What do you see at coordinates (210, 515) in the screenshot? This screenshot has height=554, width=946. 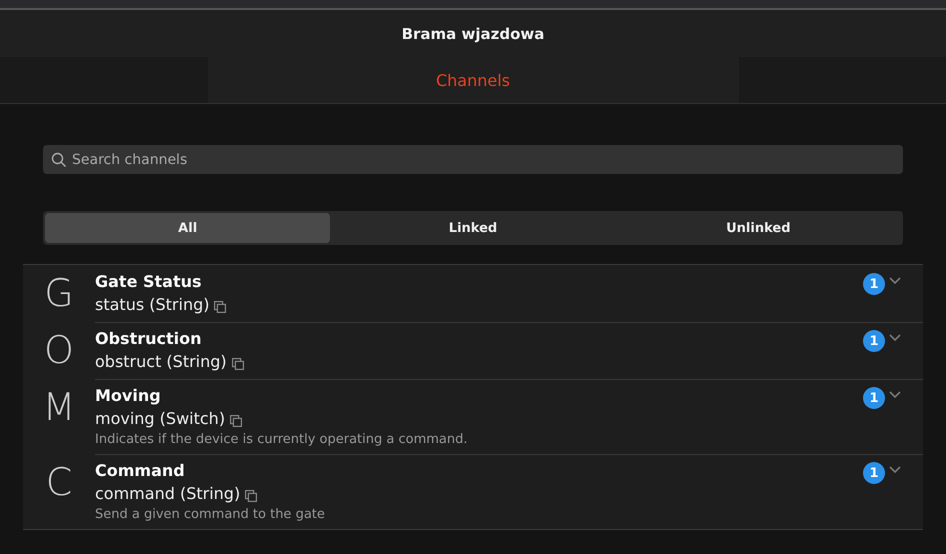 I see `channel-description: Send a given command to the gate` at bounding box center [210, 515].